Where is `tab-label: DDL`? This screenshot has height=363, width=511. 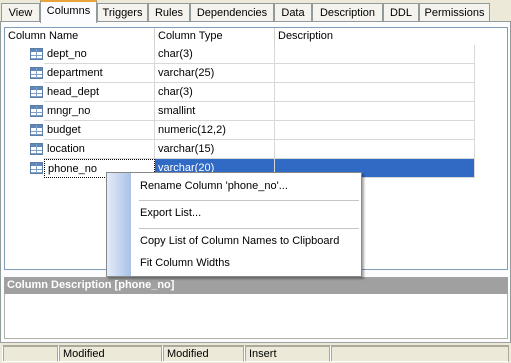 tab-label: DDL is located at coordinates (400, 13).